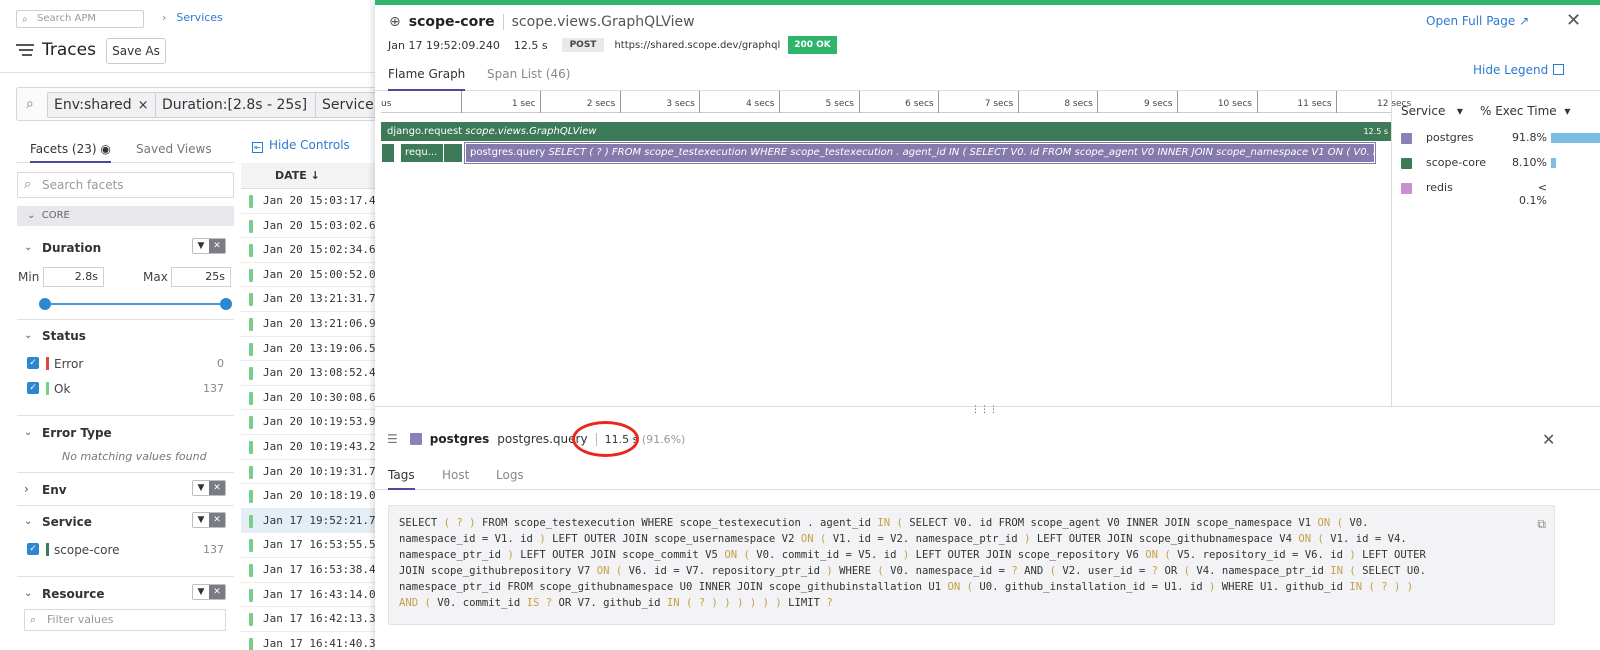 This screenshot has width=1600, height=650. Describe the element at coordinates (71, 248) in the screenshot. I see `duration-facet-title: Duration` at that location.